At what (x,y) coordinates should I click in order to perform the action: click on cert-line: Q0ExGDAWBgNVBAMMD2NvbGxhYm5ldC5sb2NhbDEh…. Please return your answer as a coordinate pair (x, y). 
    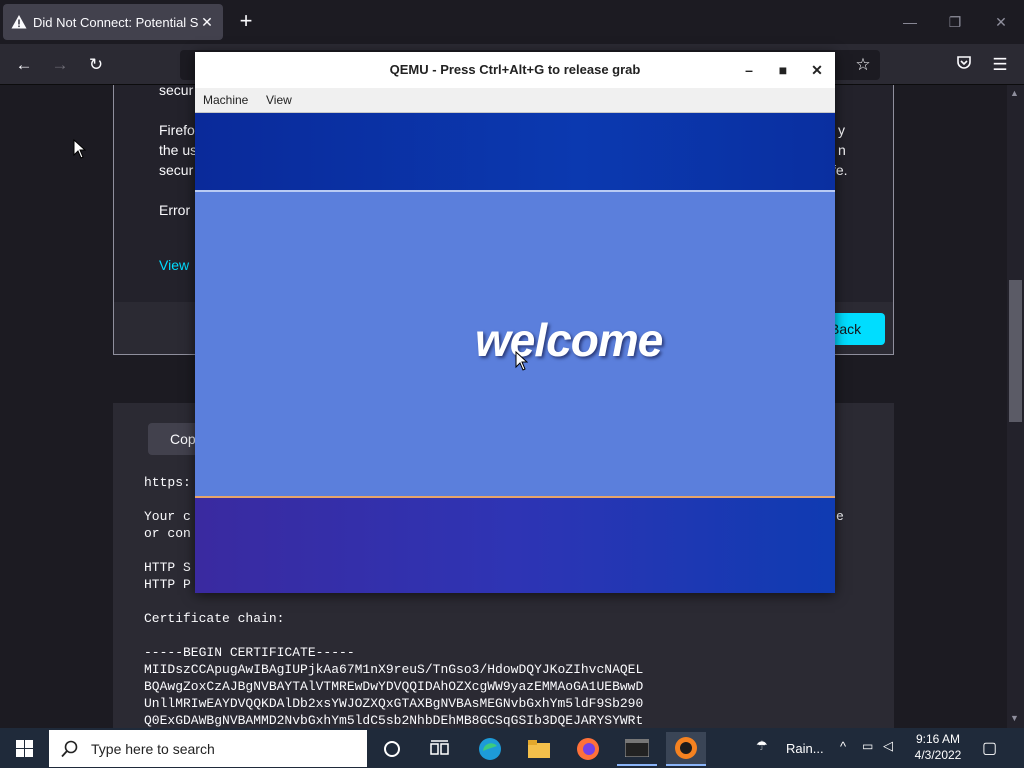
    Looking at the image, I should click on (394, 720).